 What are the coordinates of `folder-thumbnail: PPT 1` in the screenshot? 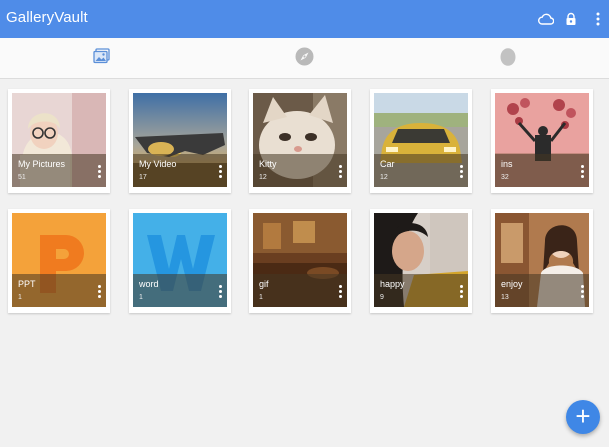 It's located at (59, 260).